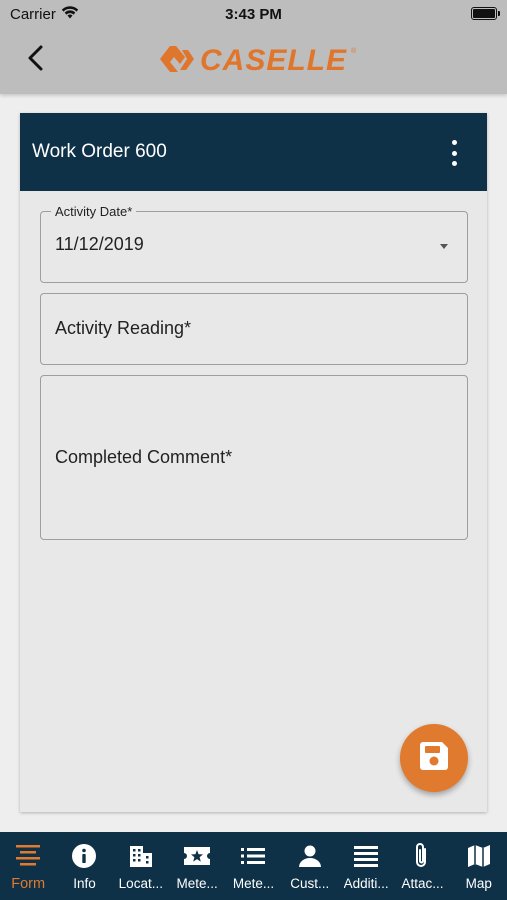 The width and height of the screenshot is (507, 900). I want to click on status-bar: Carrier 3:43 PM, so click(253, 14).